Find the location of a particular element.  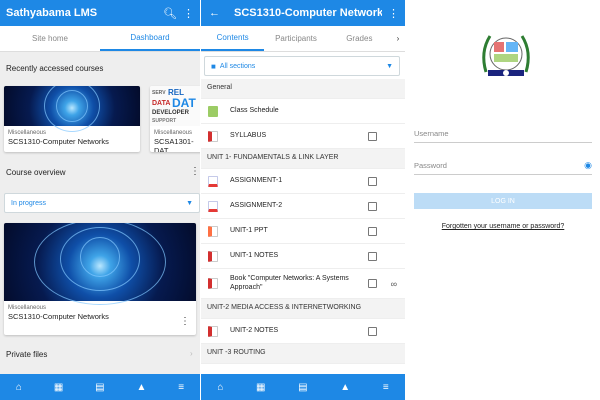

section-header: General is located at coordinates (303, 89).